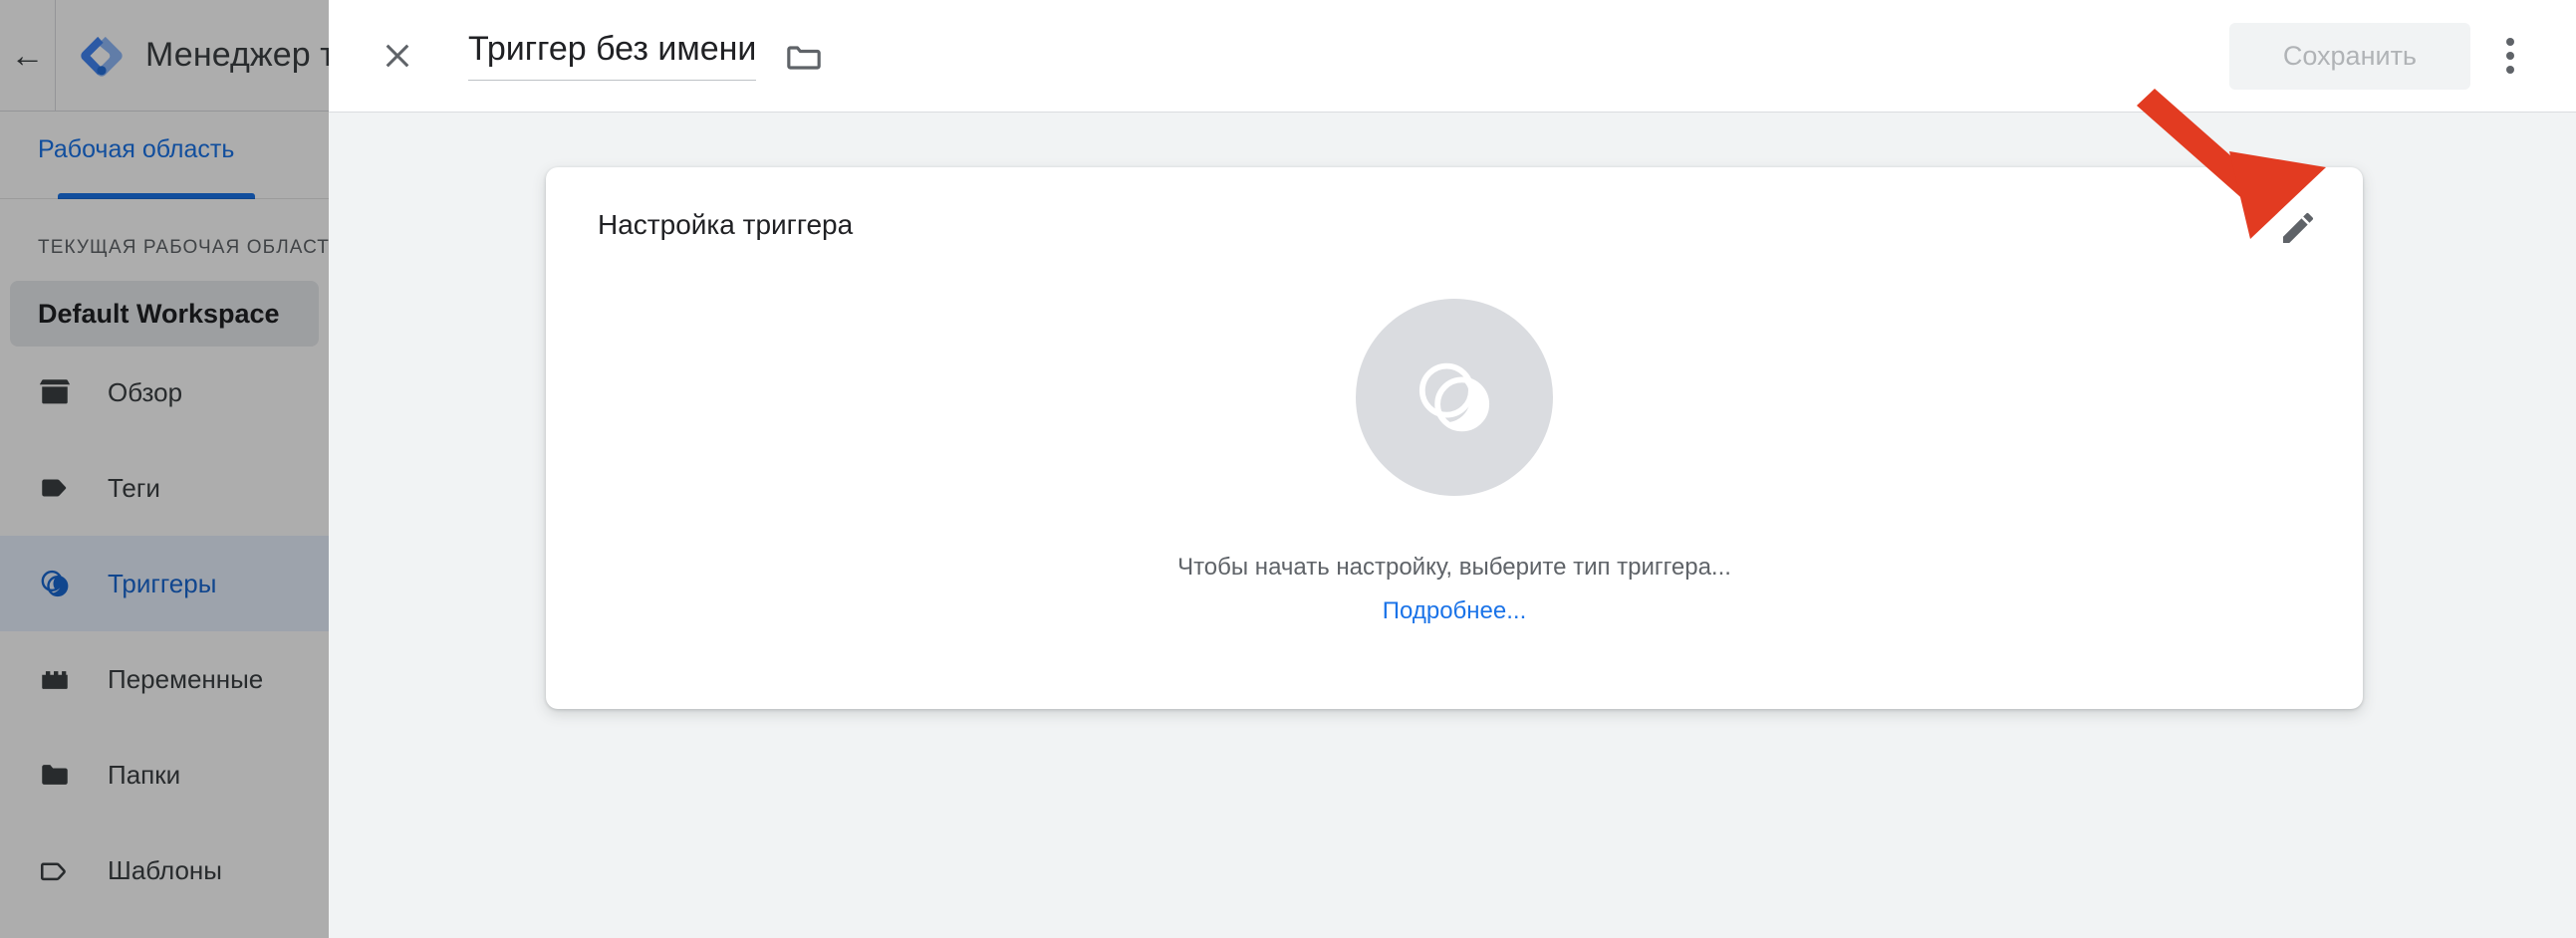 Image resolution: width=2576 pixels, height=938 pixels. I want to click on empty-state-graphic, so click(1454, 397).